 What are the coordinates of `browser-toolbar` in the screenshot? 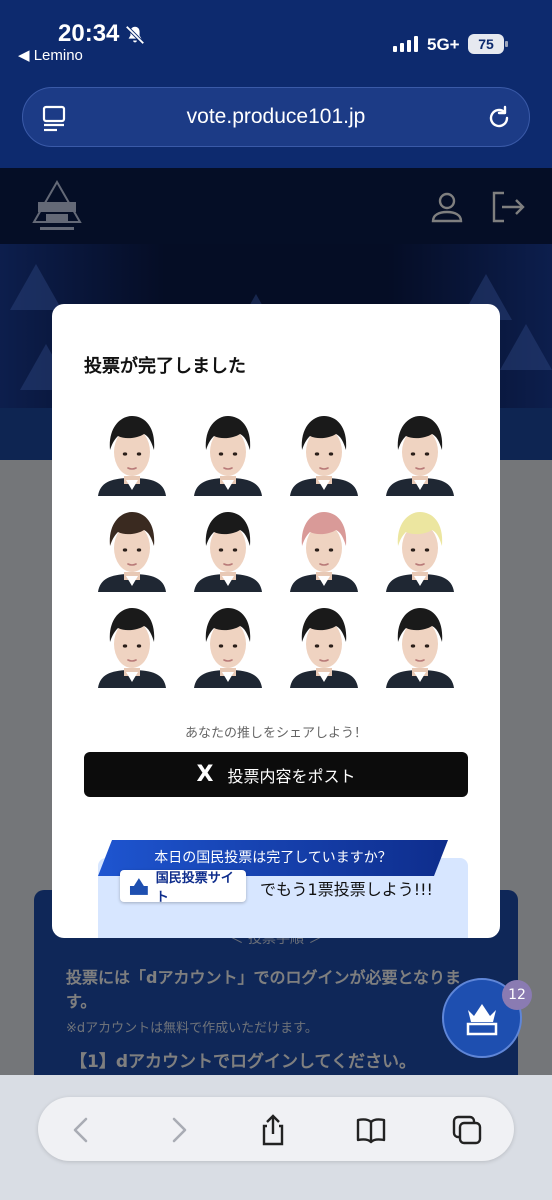 It's located at (276, 1129).